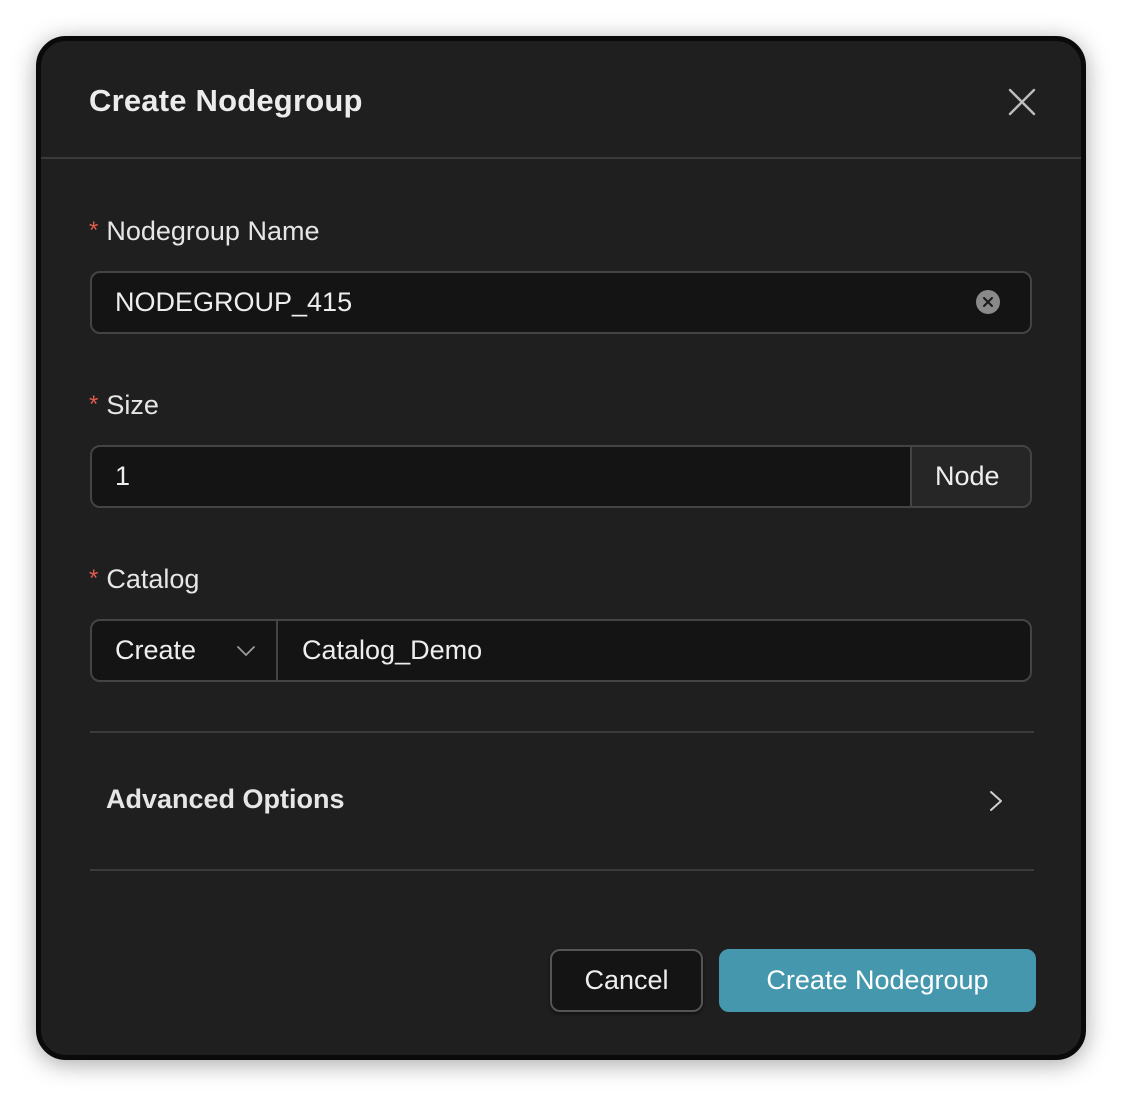  I want to click on close-button, so click(1022, 102).